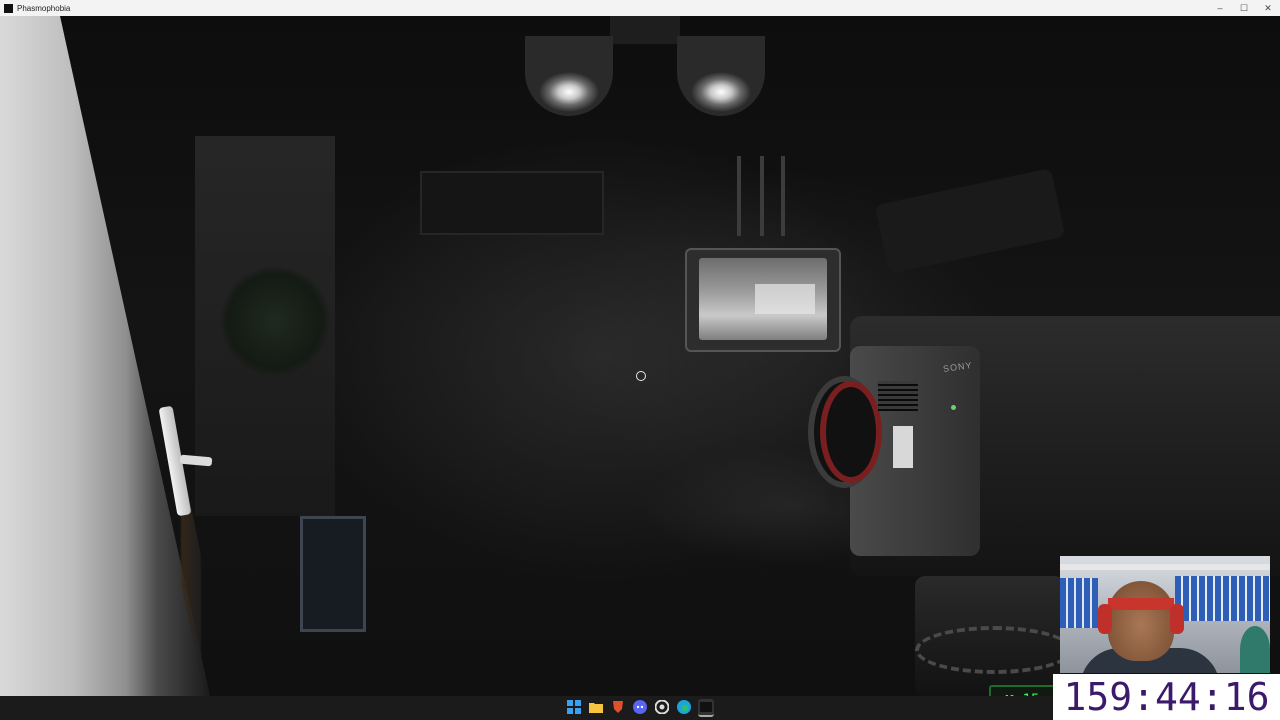  What do you see at coordinates (512, 203) in the screenshot?
I see `window-frame` at bounding box center [512, 203].